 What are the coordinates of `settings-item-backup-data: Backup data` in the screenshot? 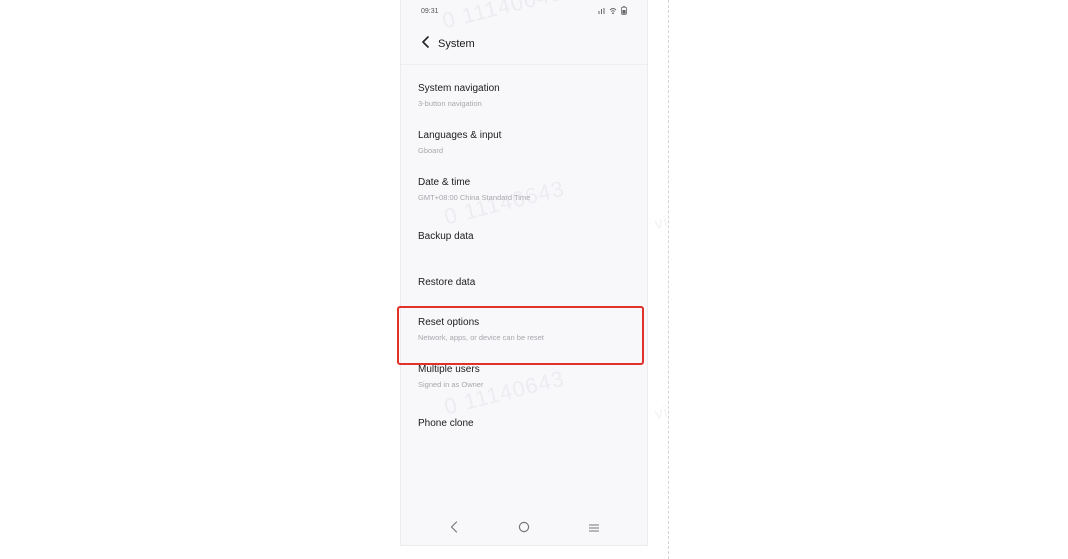 It's located at (524, 242).